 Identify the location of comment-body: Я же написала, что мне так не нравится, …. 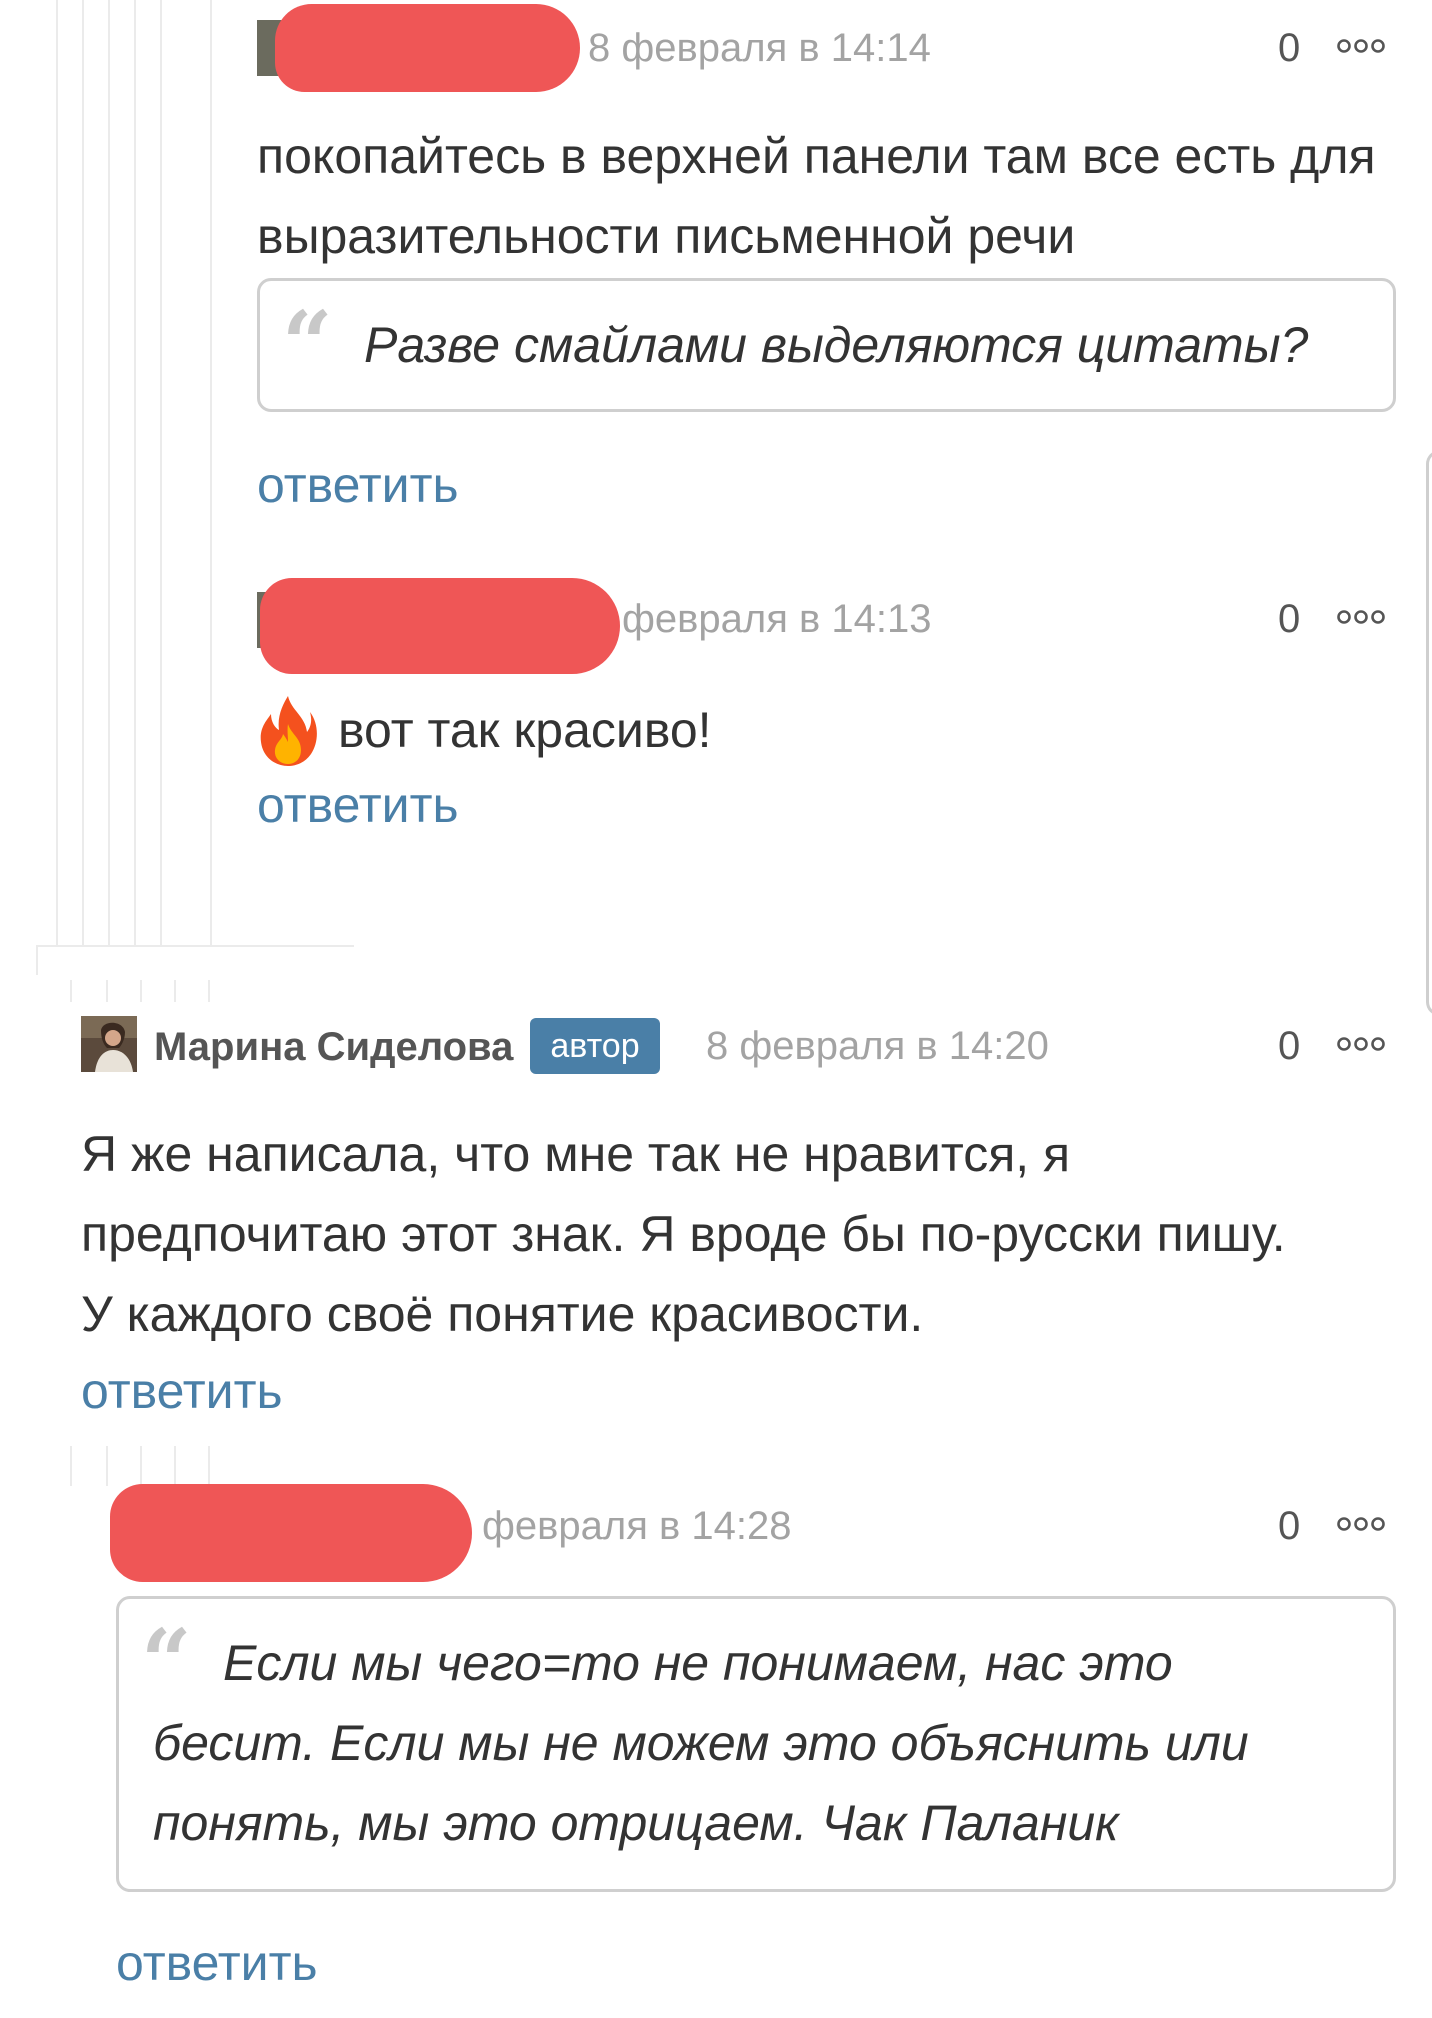
(683, 1234).